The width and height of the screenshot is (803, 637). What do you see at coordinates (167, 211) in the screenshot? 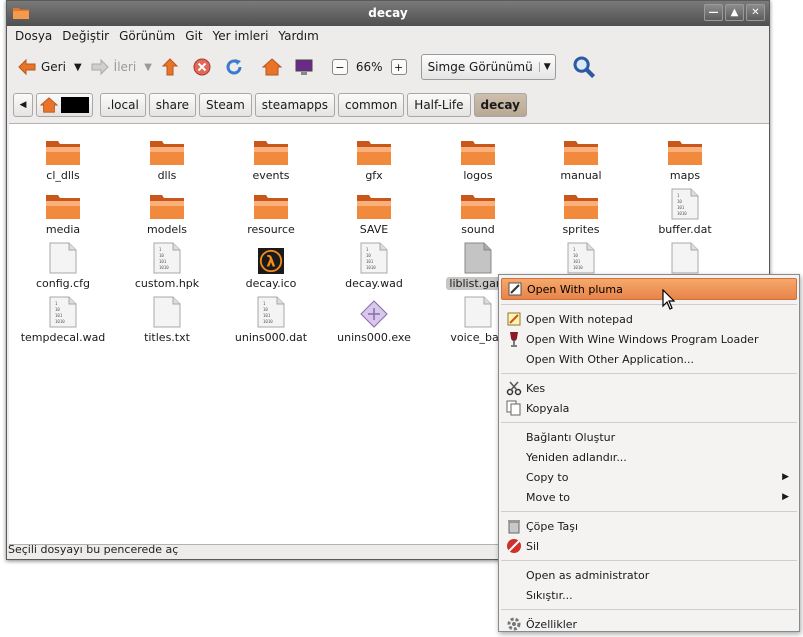
I see `file-item: models` at bounding box center [167, 211].